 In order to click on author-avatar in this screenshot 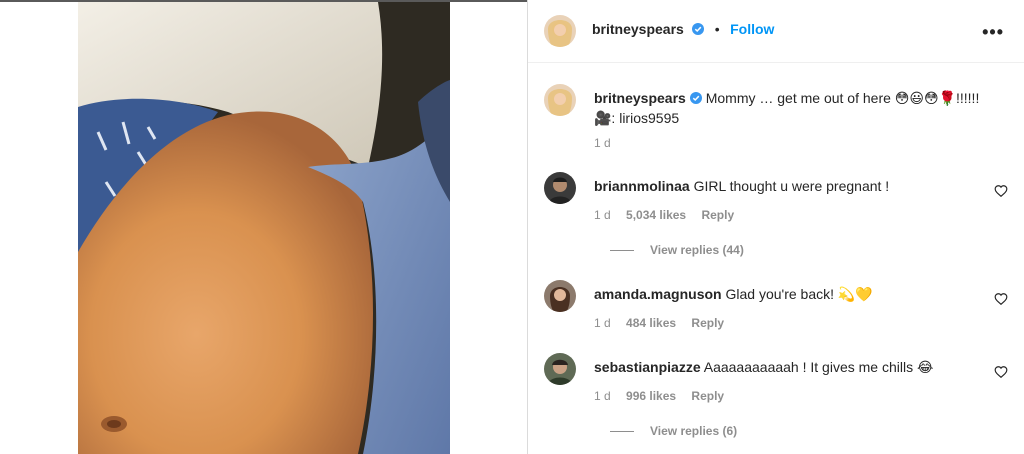, I will do `click(560, 31)`.